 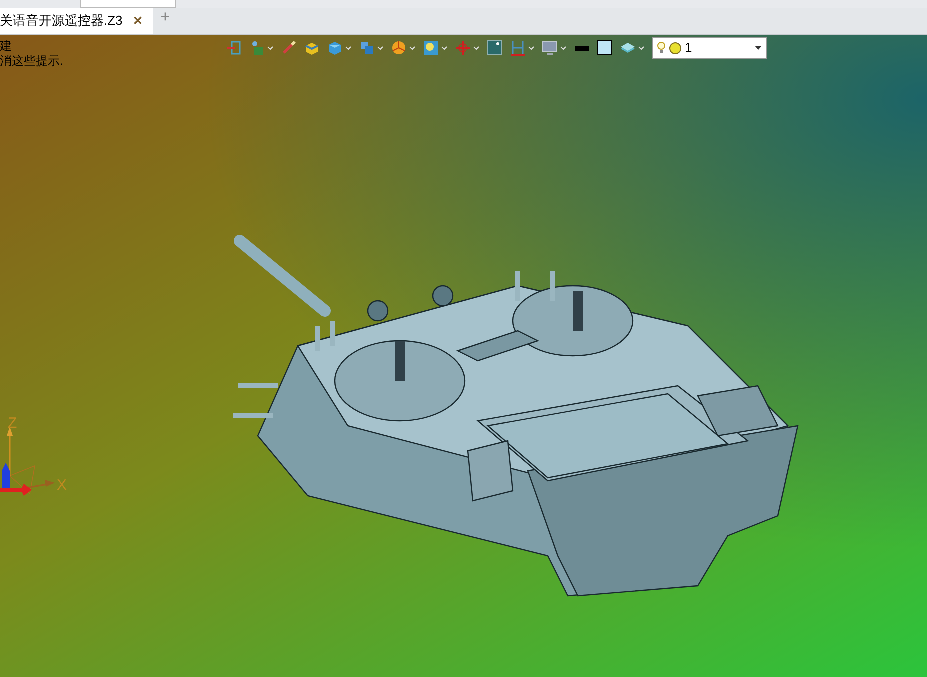 I want to click on cube-icon, so click(x=335, y=48).